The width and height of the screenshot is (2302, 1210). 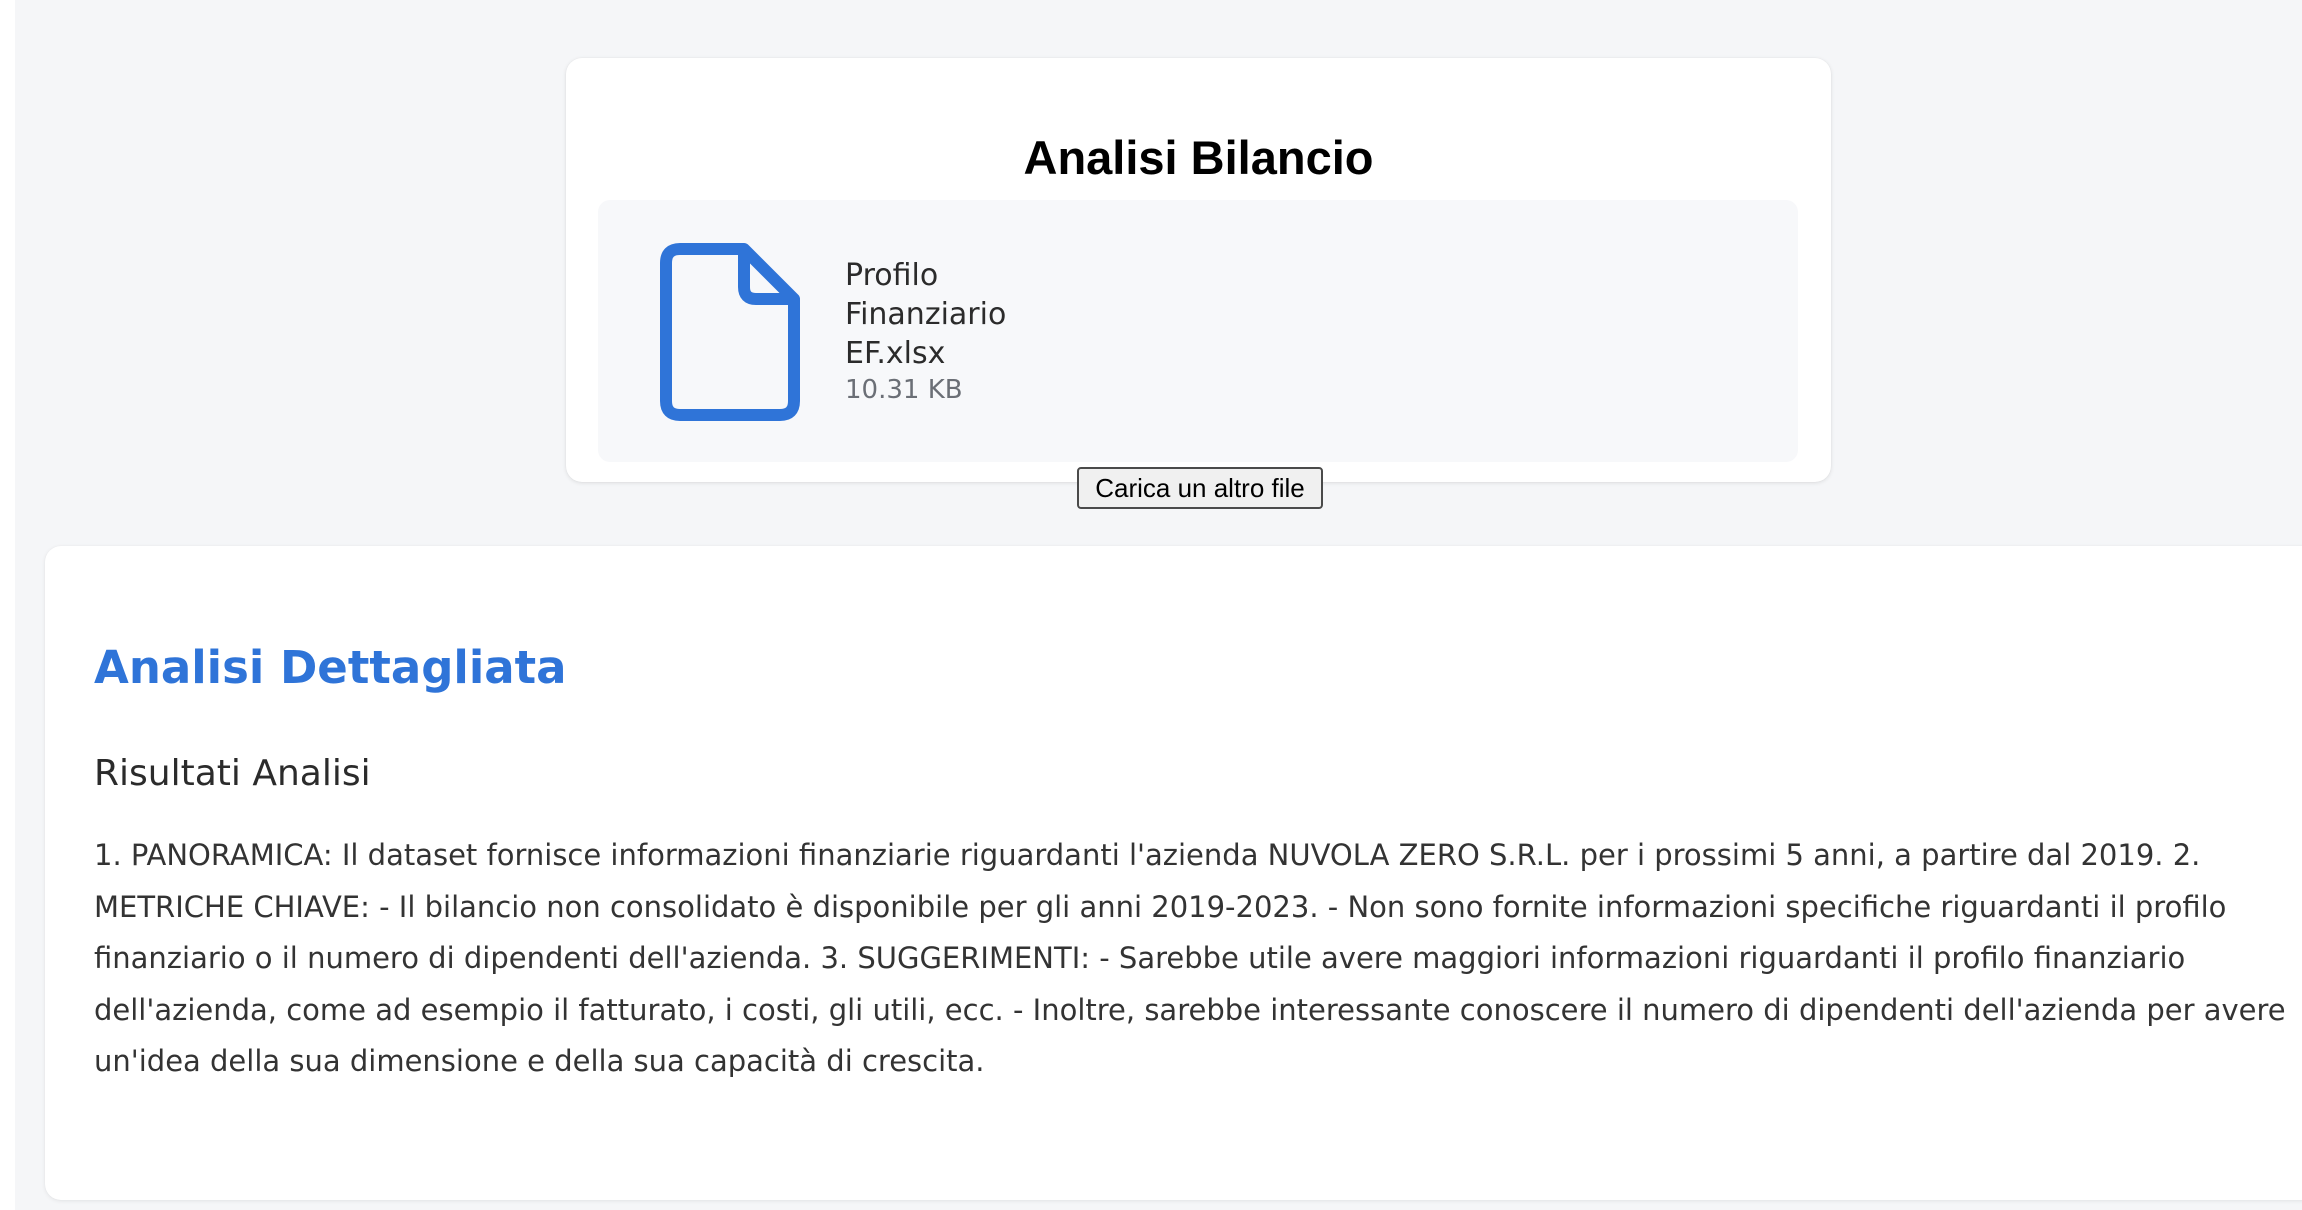 I want to click on page-edge, so click(x=7, y=605).